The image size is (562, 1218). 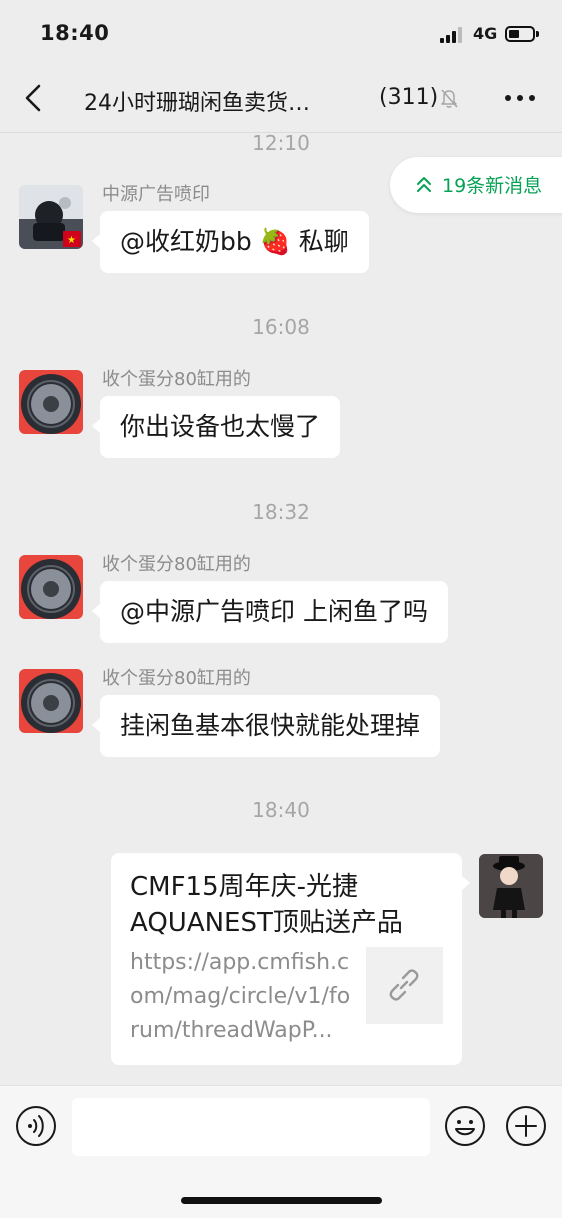 I want to click on double-chevron-up-icon, so click(x=424, y=184).